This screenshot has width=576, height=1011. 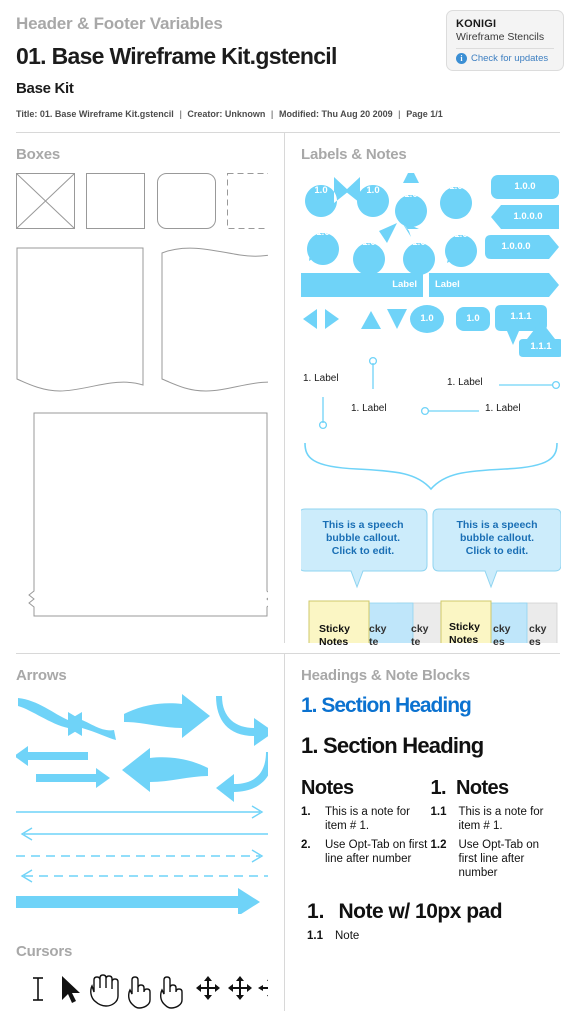 What do you see at coordinates (510, 58) in the screenshot?
I see `check-for-updates-label: Check for updates` at bounding box center [510, 58].